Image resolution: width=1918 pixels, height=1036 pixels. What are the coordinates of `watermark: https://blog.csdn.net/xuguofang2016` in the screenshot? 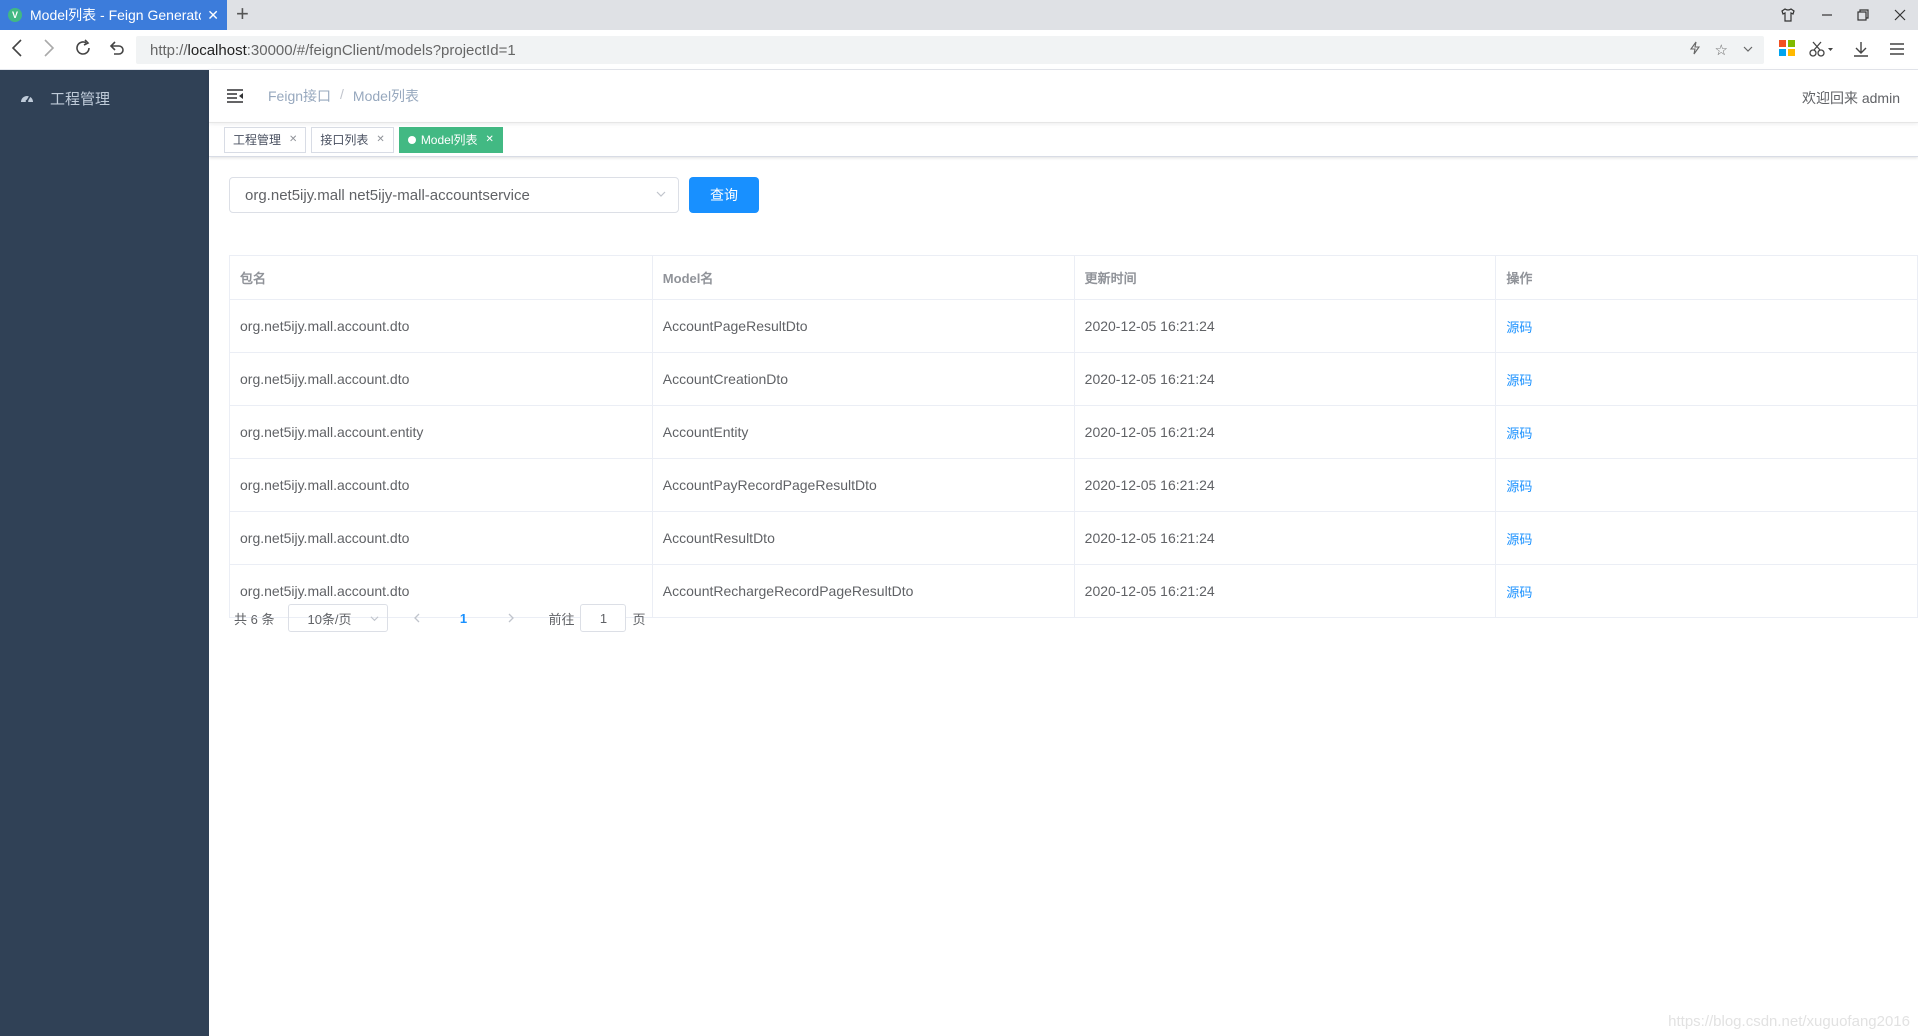 It's located at (1789, 1021).